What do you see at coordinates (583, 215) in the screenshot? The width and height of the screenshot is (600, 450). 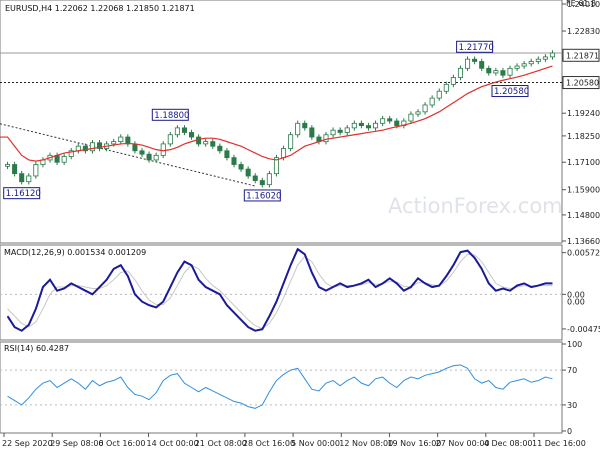 I see `main-ytick-label: 1.14800` at bounding box center [583, 215].